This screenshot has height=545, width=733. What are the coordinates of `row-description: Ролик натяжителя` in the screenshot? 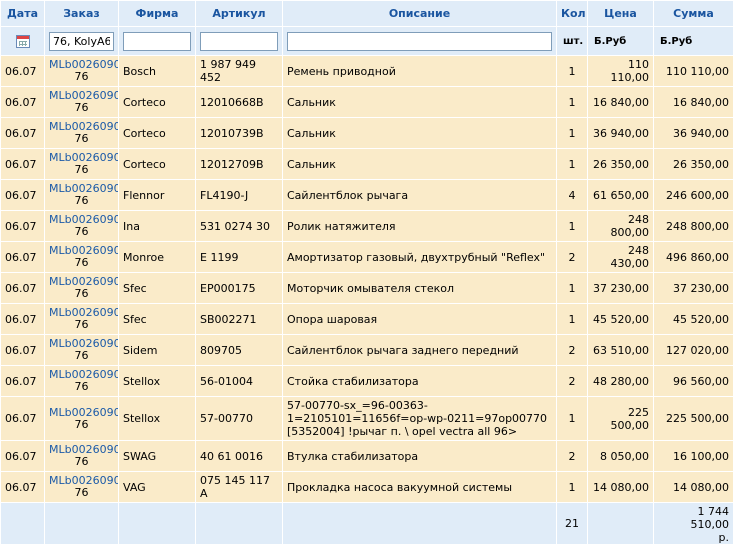 It's located at (420, 226).